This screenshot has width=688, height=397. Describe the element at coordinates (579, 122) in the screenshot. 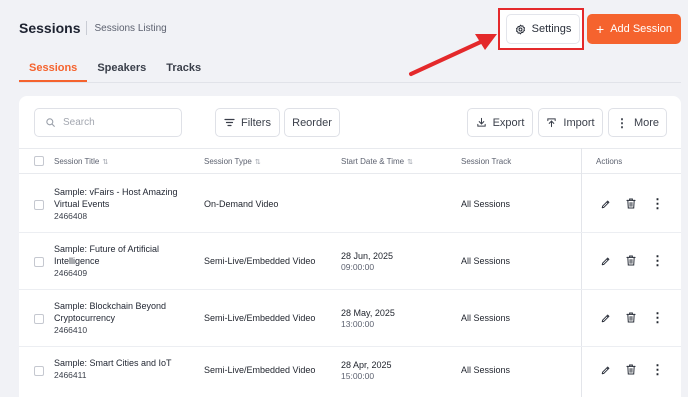

I see `import-label: Import` at that location.